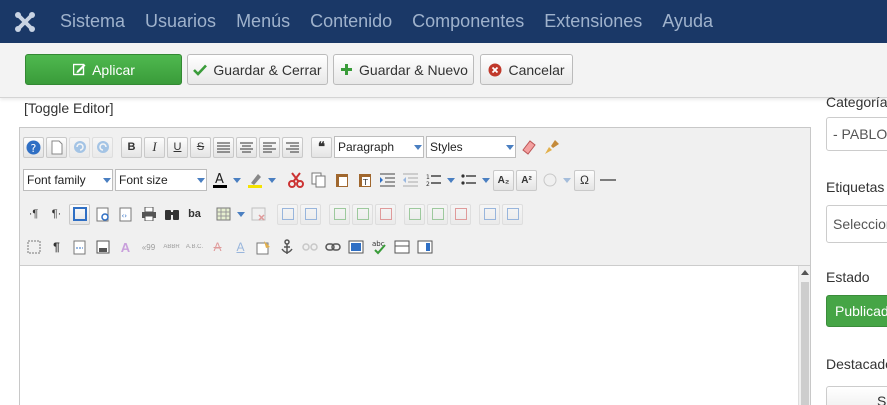  What do you see at coordinates (56, 214) in the screenshot?
I see `rtl-icon: ¶·` at bounding box center [56, 214].